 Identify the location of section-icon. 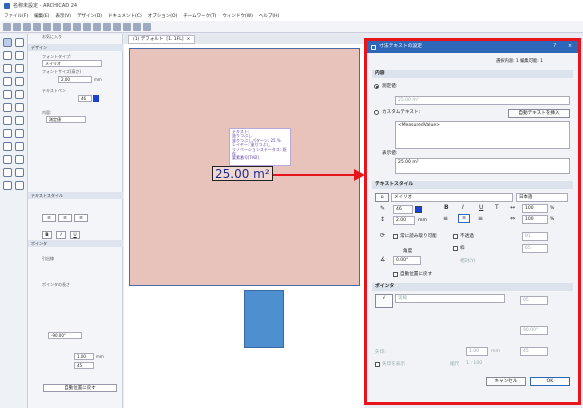
(127, 26).